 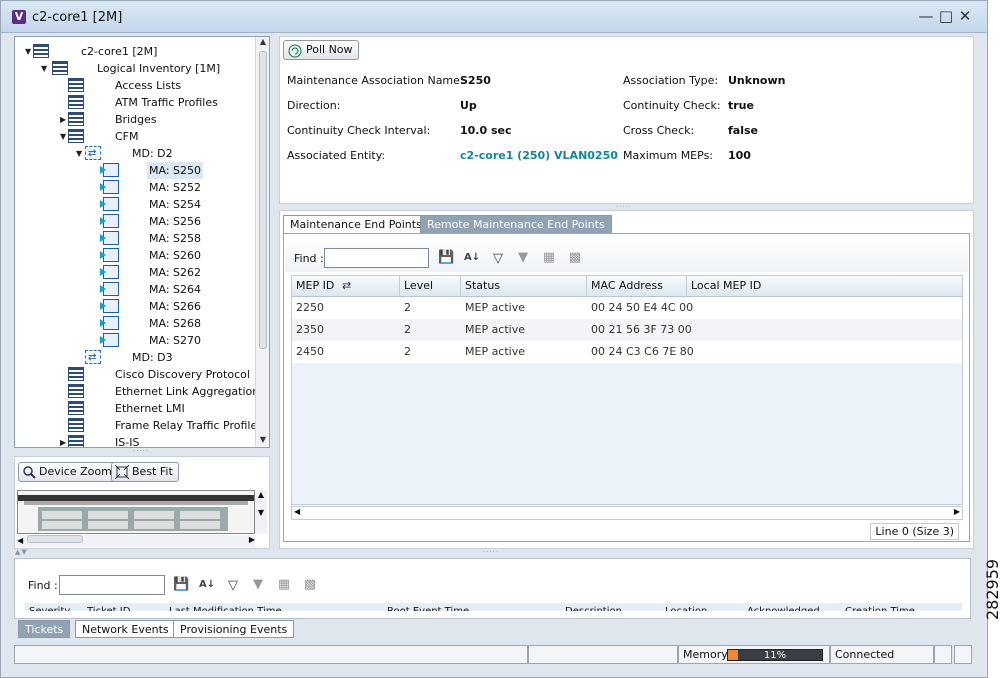 I want to click on col-root-event-time: Root Event Time, so click(x=428, y=607).